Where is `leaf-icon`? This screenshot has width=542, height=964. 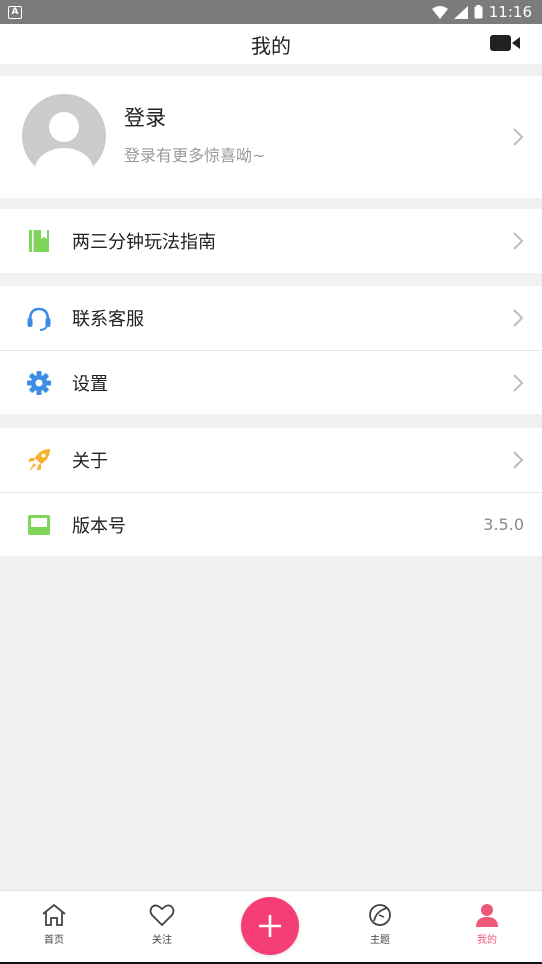
leaf-icon is located at coordinates (380, 915).